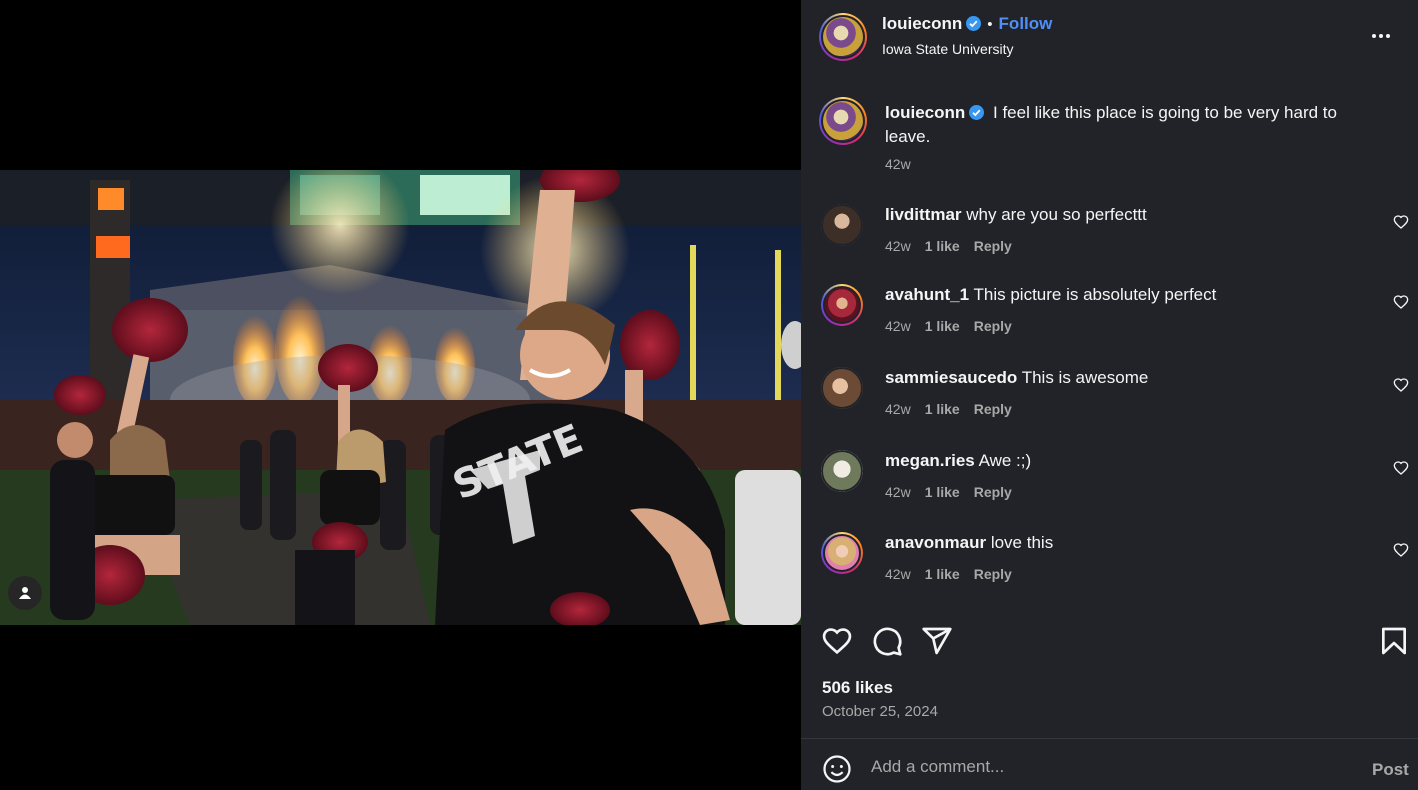 This screenshot has height=790, width=1418. What do you see at coordinates (935, 542) in the screenshot?
I see `commenter-username: anavonmaur` at bounding box center [935, 542].